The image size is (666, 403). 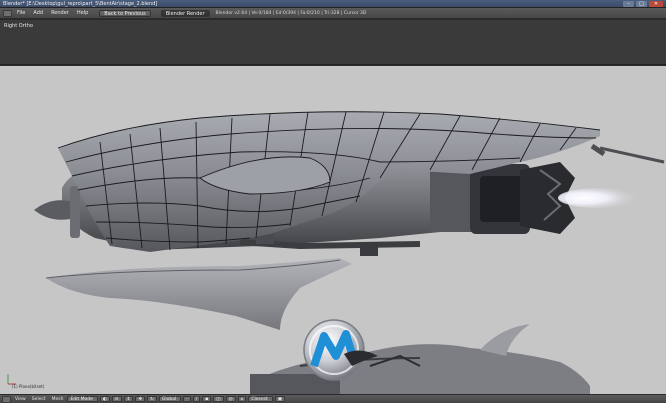 I want to click on close-button: ✕, so click(x=656, y=4).